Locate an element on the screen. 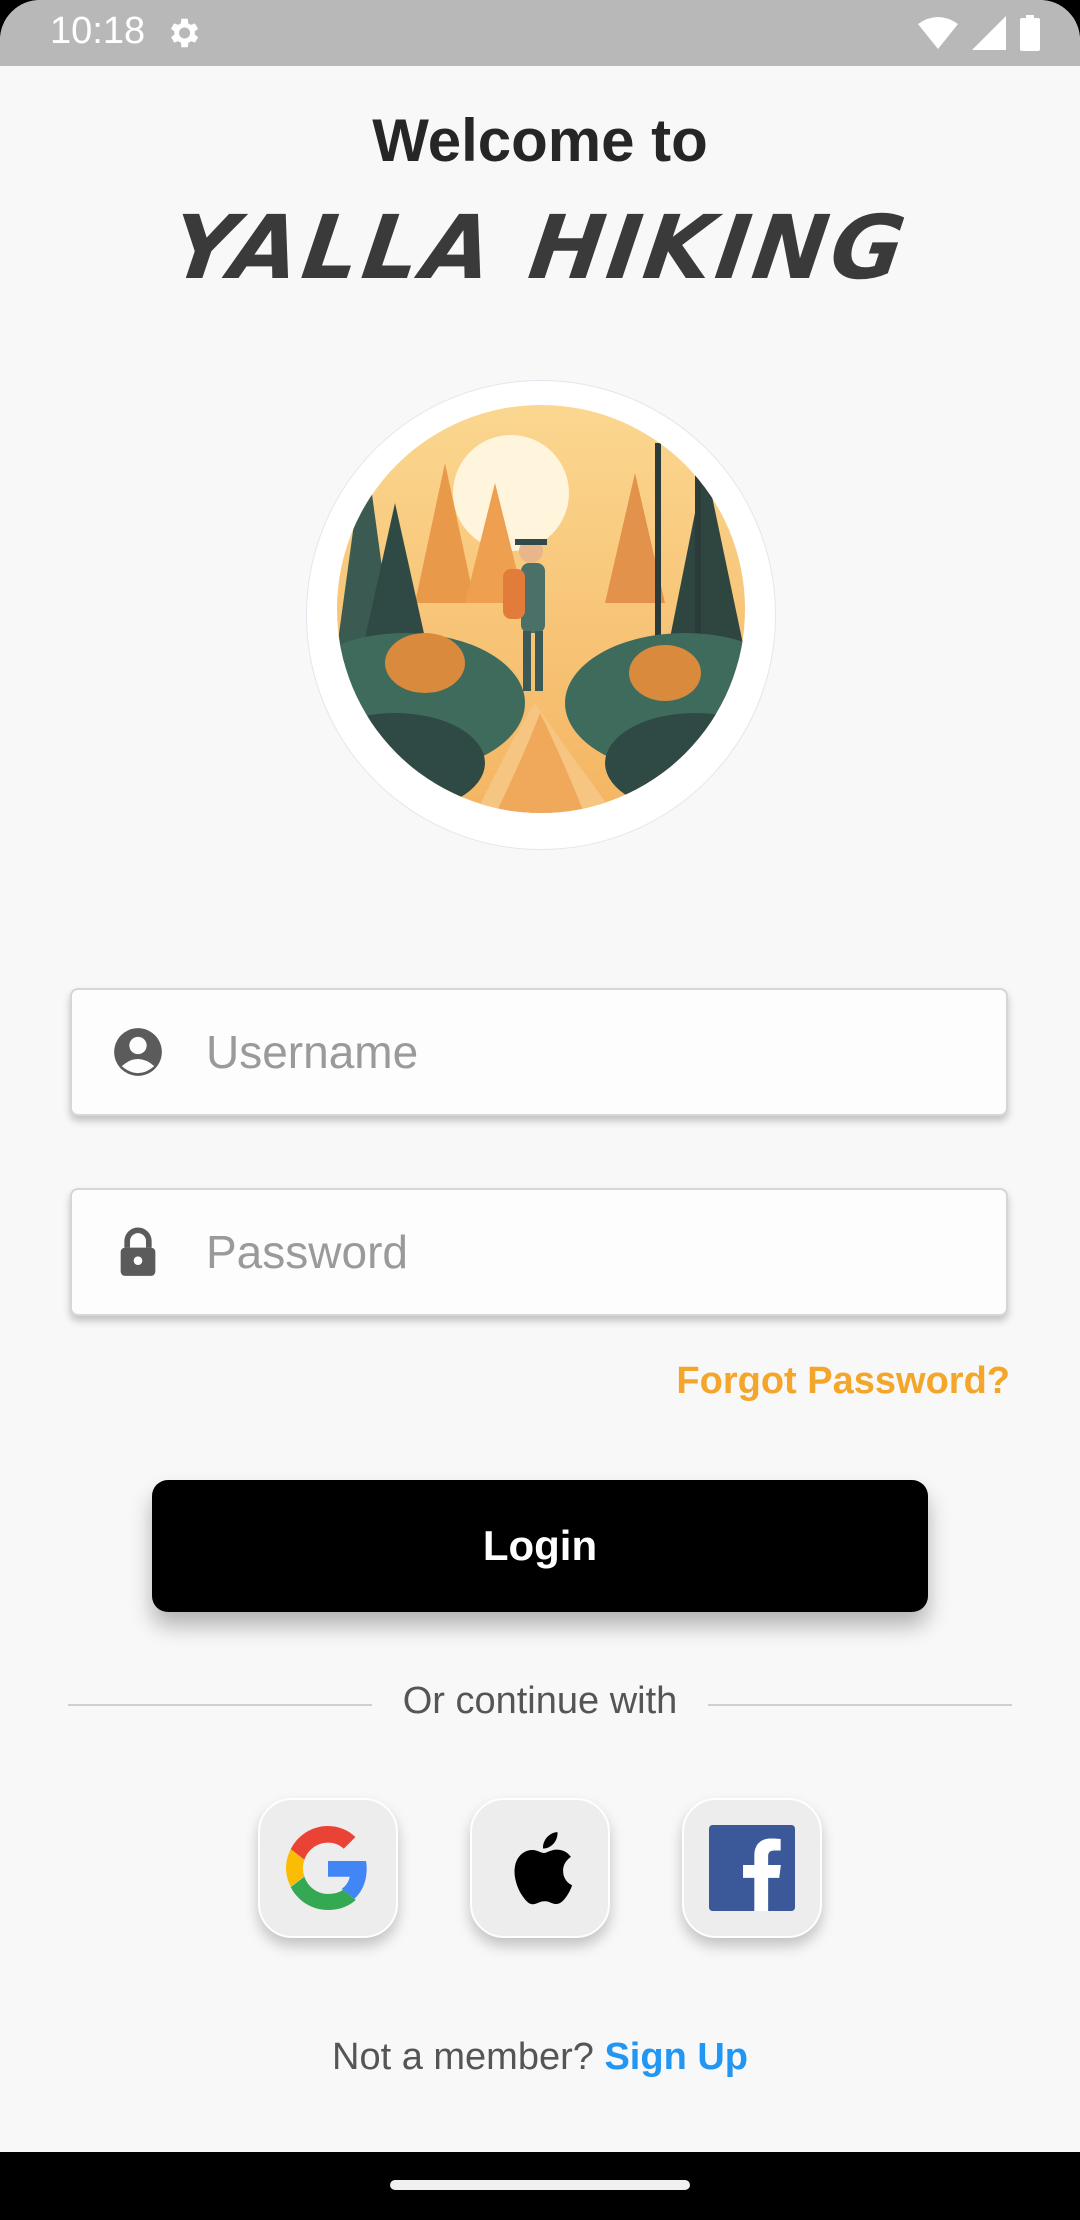 This screenshot has width=1080, height=2220. username-field is located at coordinates (539, 1052).